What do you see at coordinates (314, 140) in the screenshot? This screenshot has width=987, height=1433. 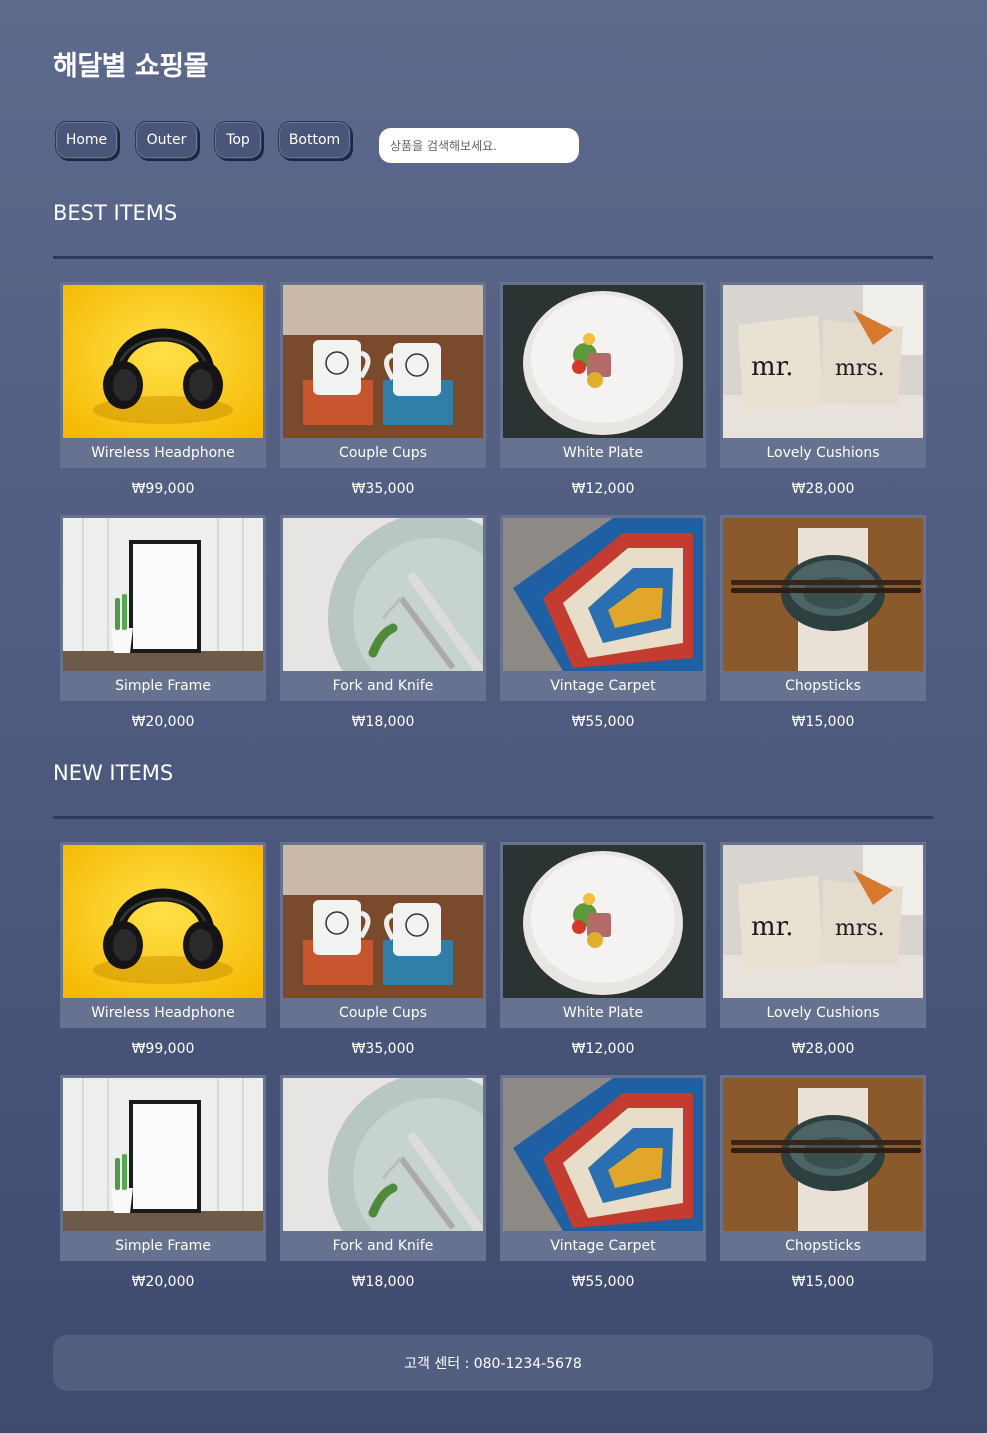 I see `nav-bottom-button: Bottom` at bounding box center [314, 140].